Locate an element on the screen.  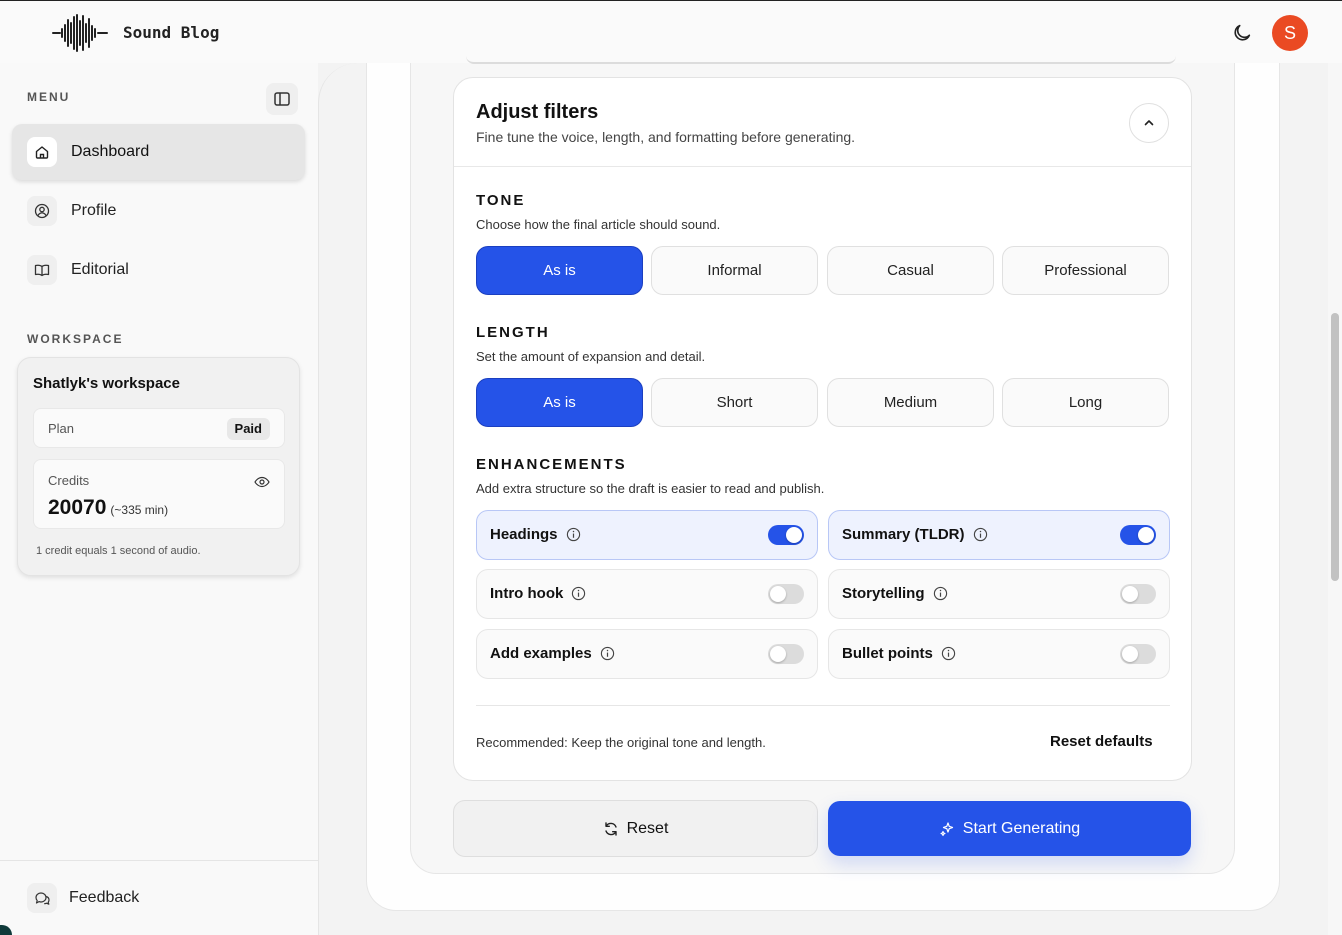
sidebar-item-label: Dashboard is located at coordinates (110, 151).